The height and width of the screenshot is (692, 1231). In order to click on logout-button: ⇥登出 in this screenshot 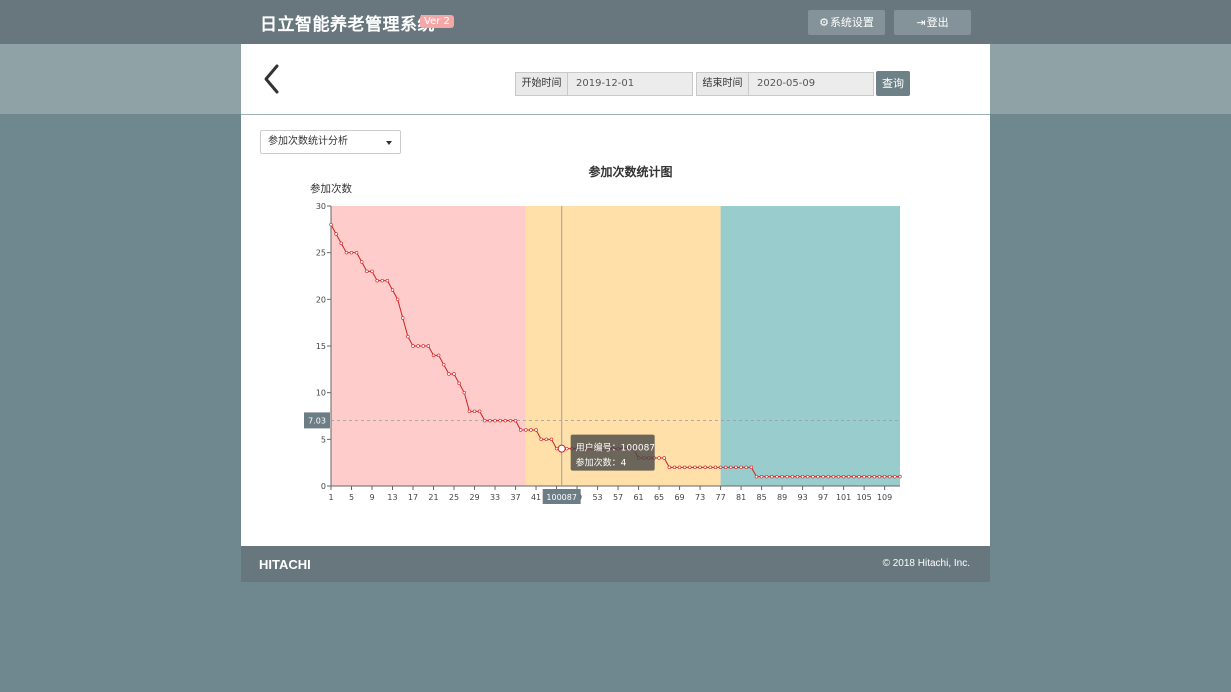, I will do `click(932, 22)`.